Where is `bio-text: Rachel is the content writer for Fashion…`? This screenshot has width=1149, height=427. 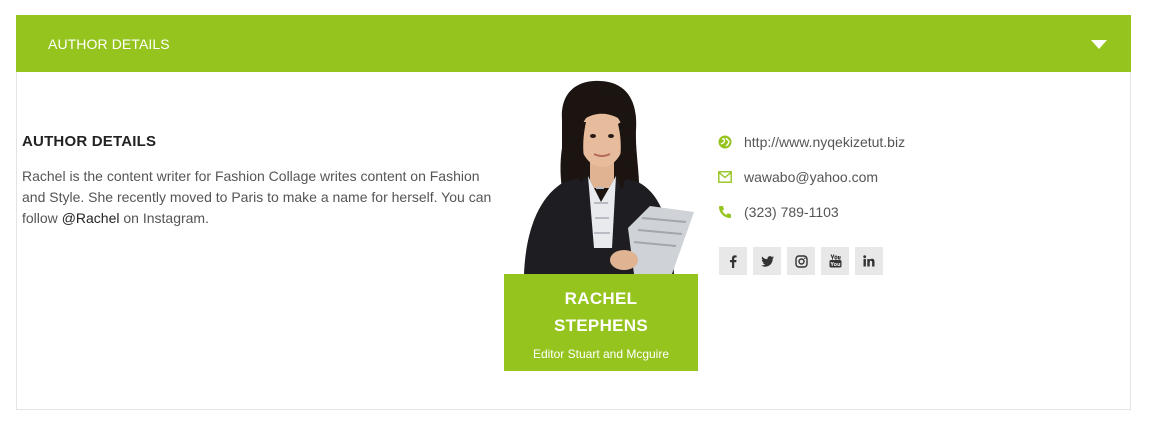
bio-text: Rachel is the content writer for Fashion… is located at coordinates (259, 197).